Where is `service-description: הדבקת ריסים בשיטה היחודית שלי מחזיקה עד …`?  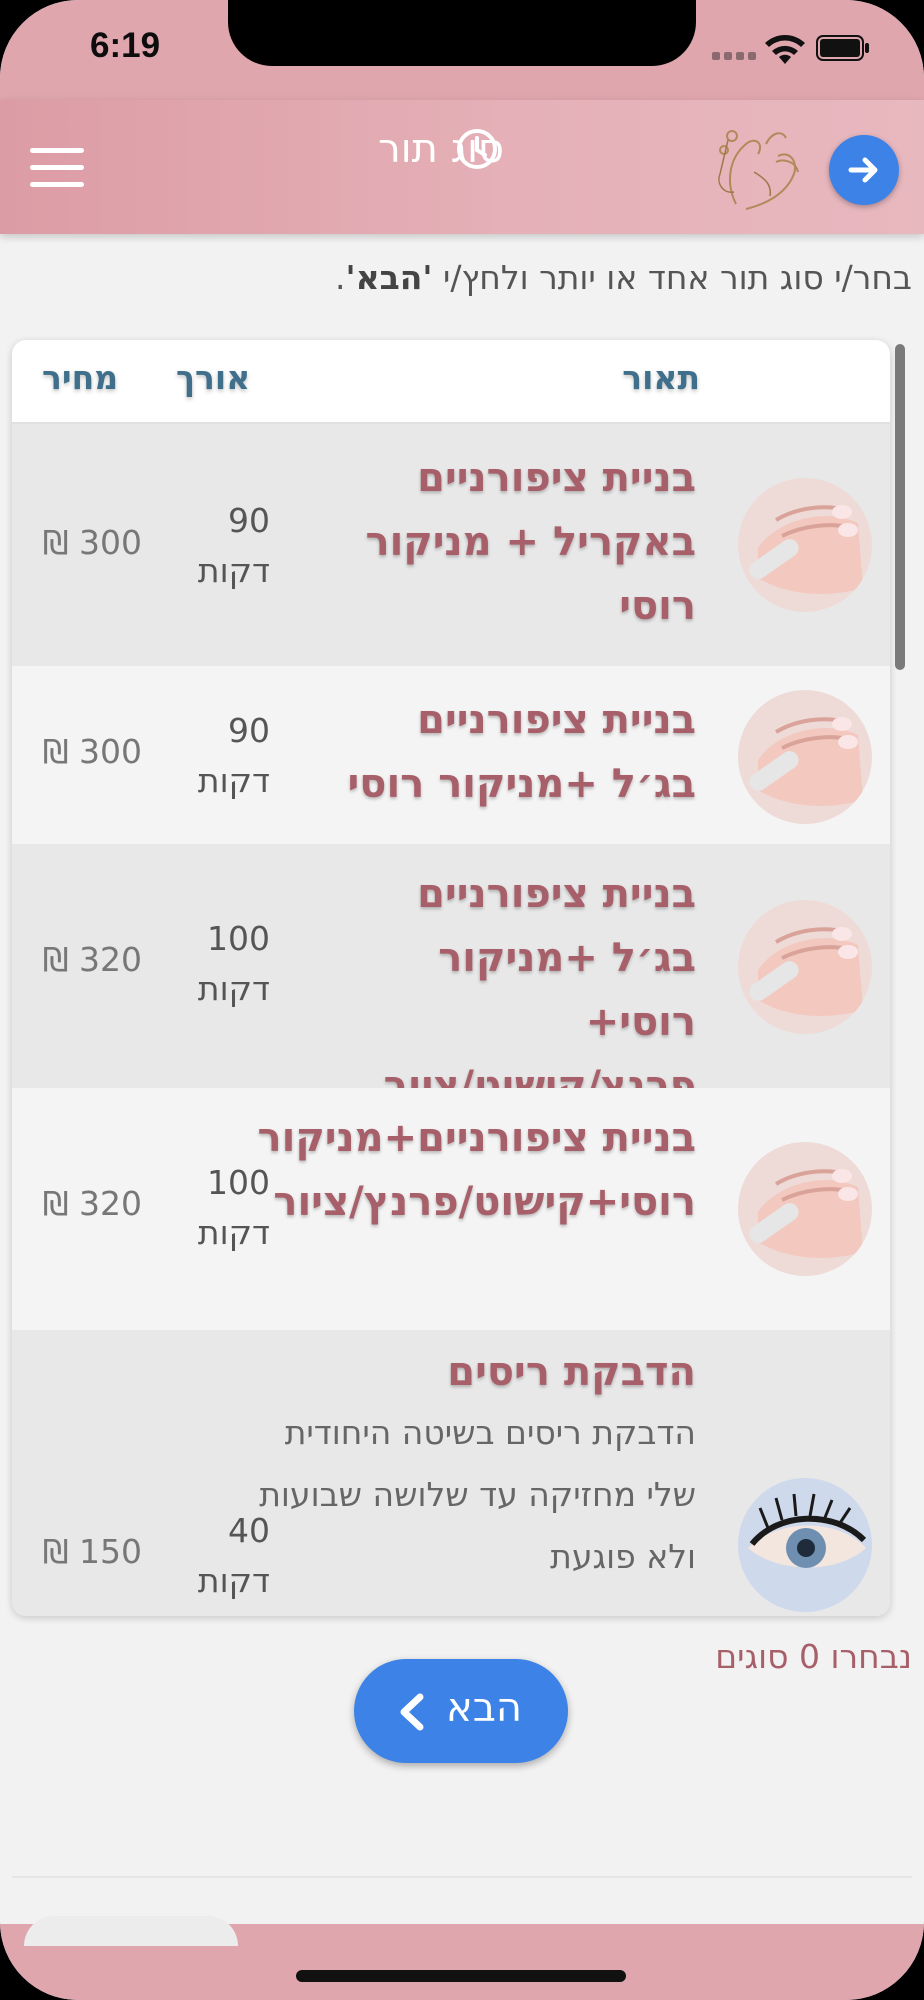
service-description: הדבקת ריסים בשיטה היחודית שלי מחזיקה עד … is located at coordinates (477, 1494).